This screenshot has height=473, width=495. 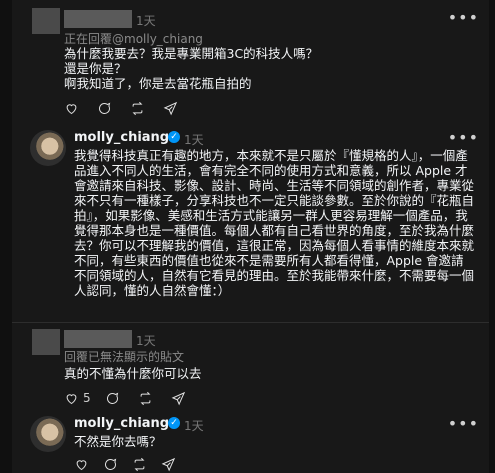 What do you see at coordinates (118, 441) in the screenshot?
I see `post-text: 不然是你去嗎？` at bounding box center [118, 441].